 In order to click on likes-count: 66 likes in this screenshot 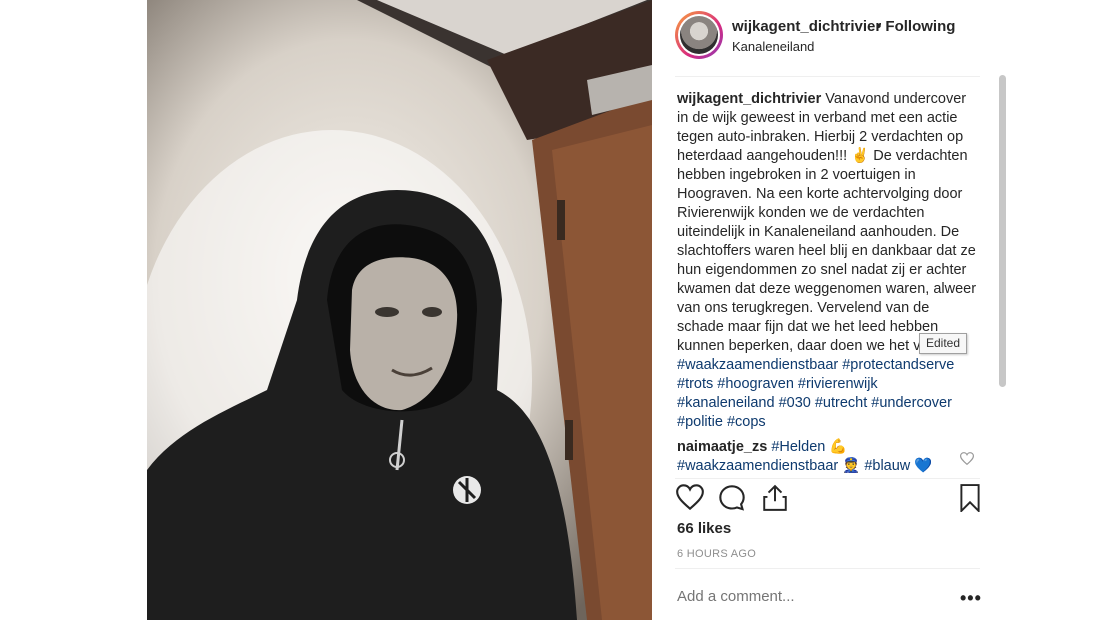, I will do `click(704, 528)`.